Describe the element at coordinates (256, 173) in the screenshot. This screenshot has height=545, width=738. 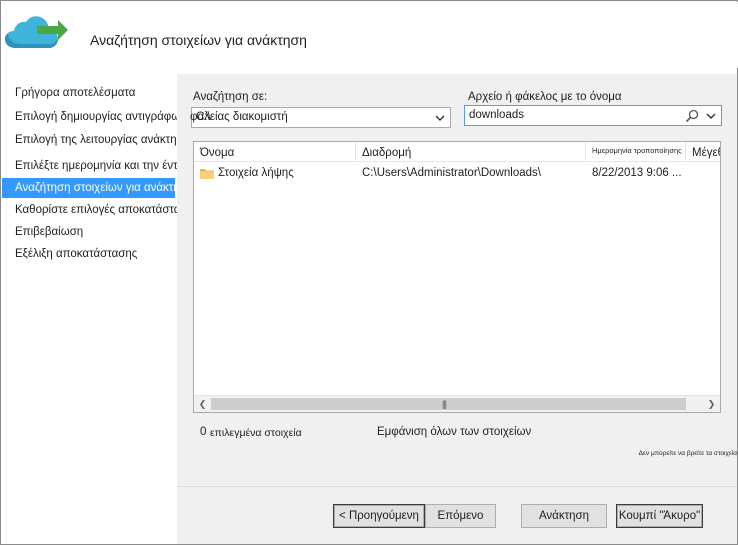
I see `row-name: Στοιχεία λήψης` at that location.